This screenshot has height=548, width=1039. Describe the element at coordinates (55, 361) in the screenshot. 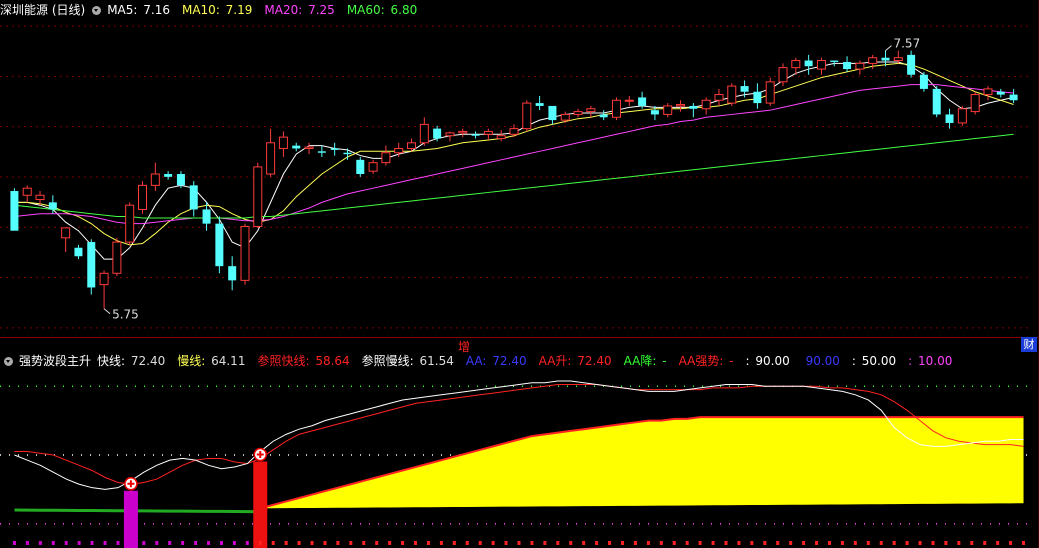

I see `indicator-title: 强势波段主升` at that location.